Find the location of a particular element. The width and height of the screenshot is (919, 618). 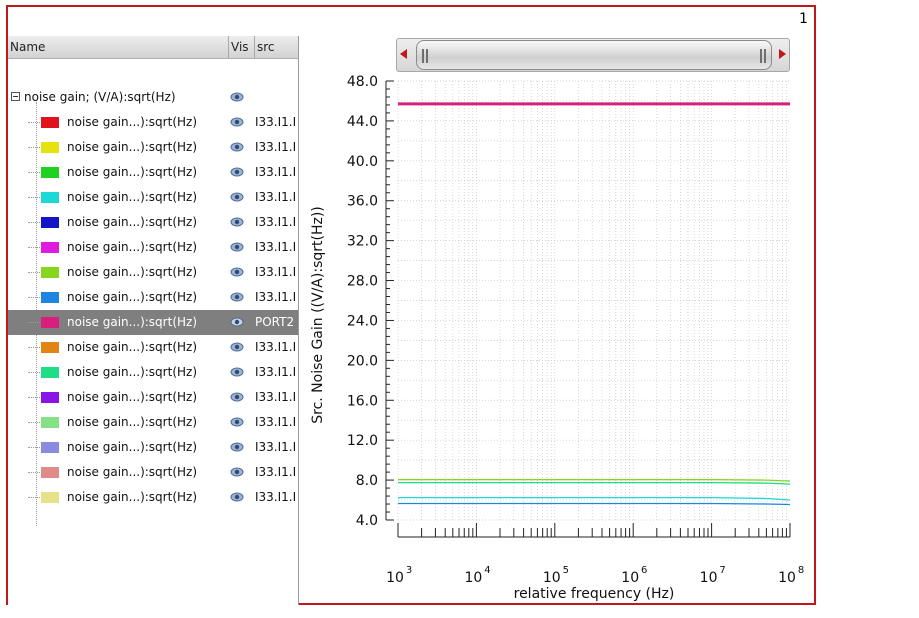

thumb-grip-left is located at coordinates (423, 56).